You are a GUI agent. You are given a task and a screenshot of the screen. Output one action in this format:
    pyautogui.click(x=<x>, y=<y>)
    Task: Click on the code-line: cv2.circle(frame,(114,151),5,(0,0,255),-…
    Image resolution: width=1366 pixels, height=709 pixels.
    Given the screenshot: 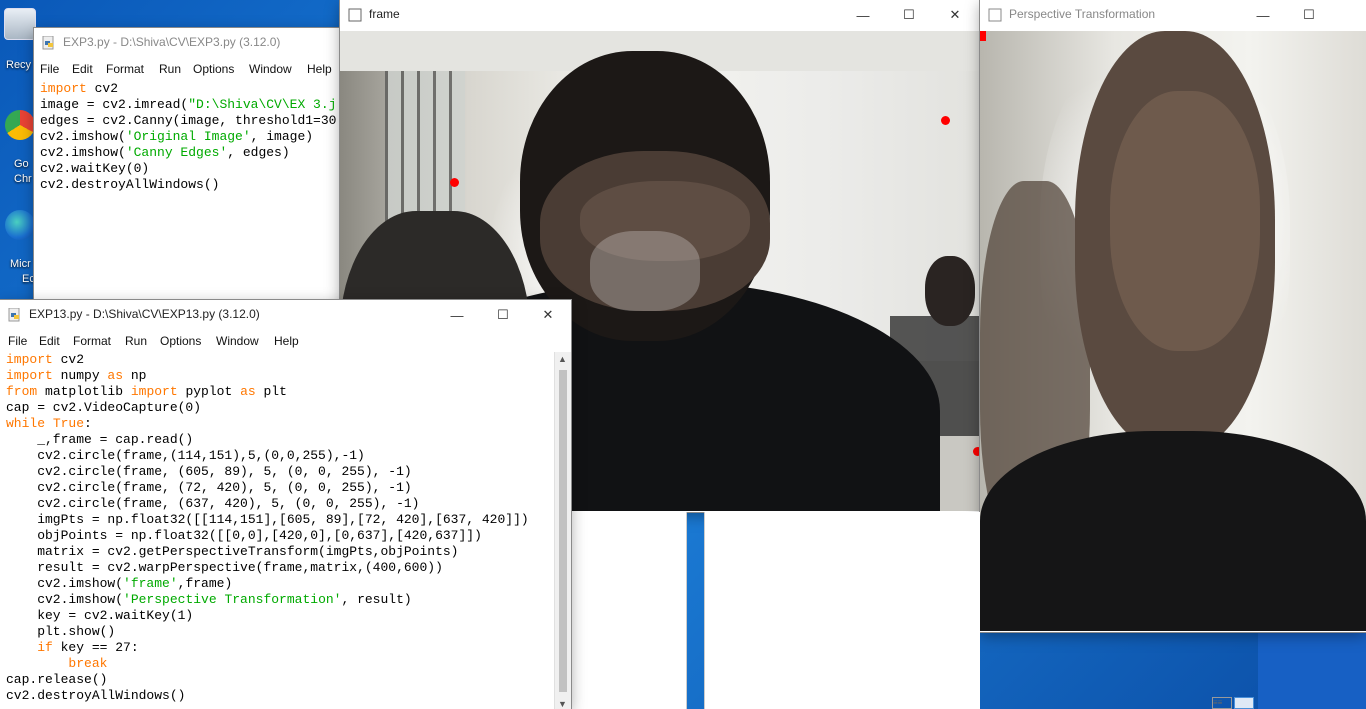 What is the action you would take?
    pyautogui.click(x=267, y=456)
    